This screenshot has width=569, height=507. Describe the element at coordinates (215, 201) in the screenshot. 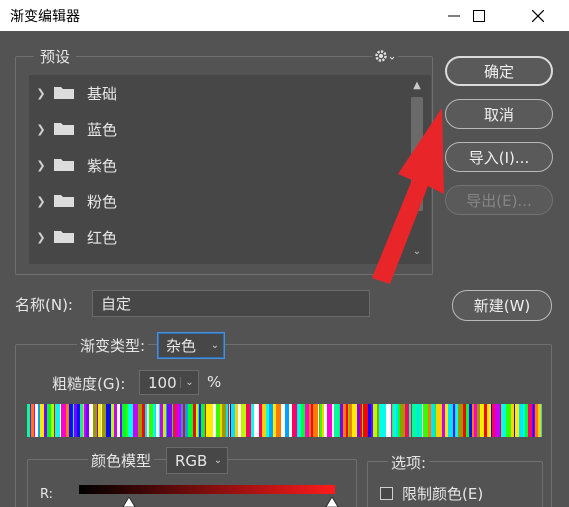

I see `preset-folder-pink: ❯ 粉色` at that location.